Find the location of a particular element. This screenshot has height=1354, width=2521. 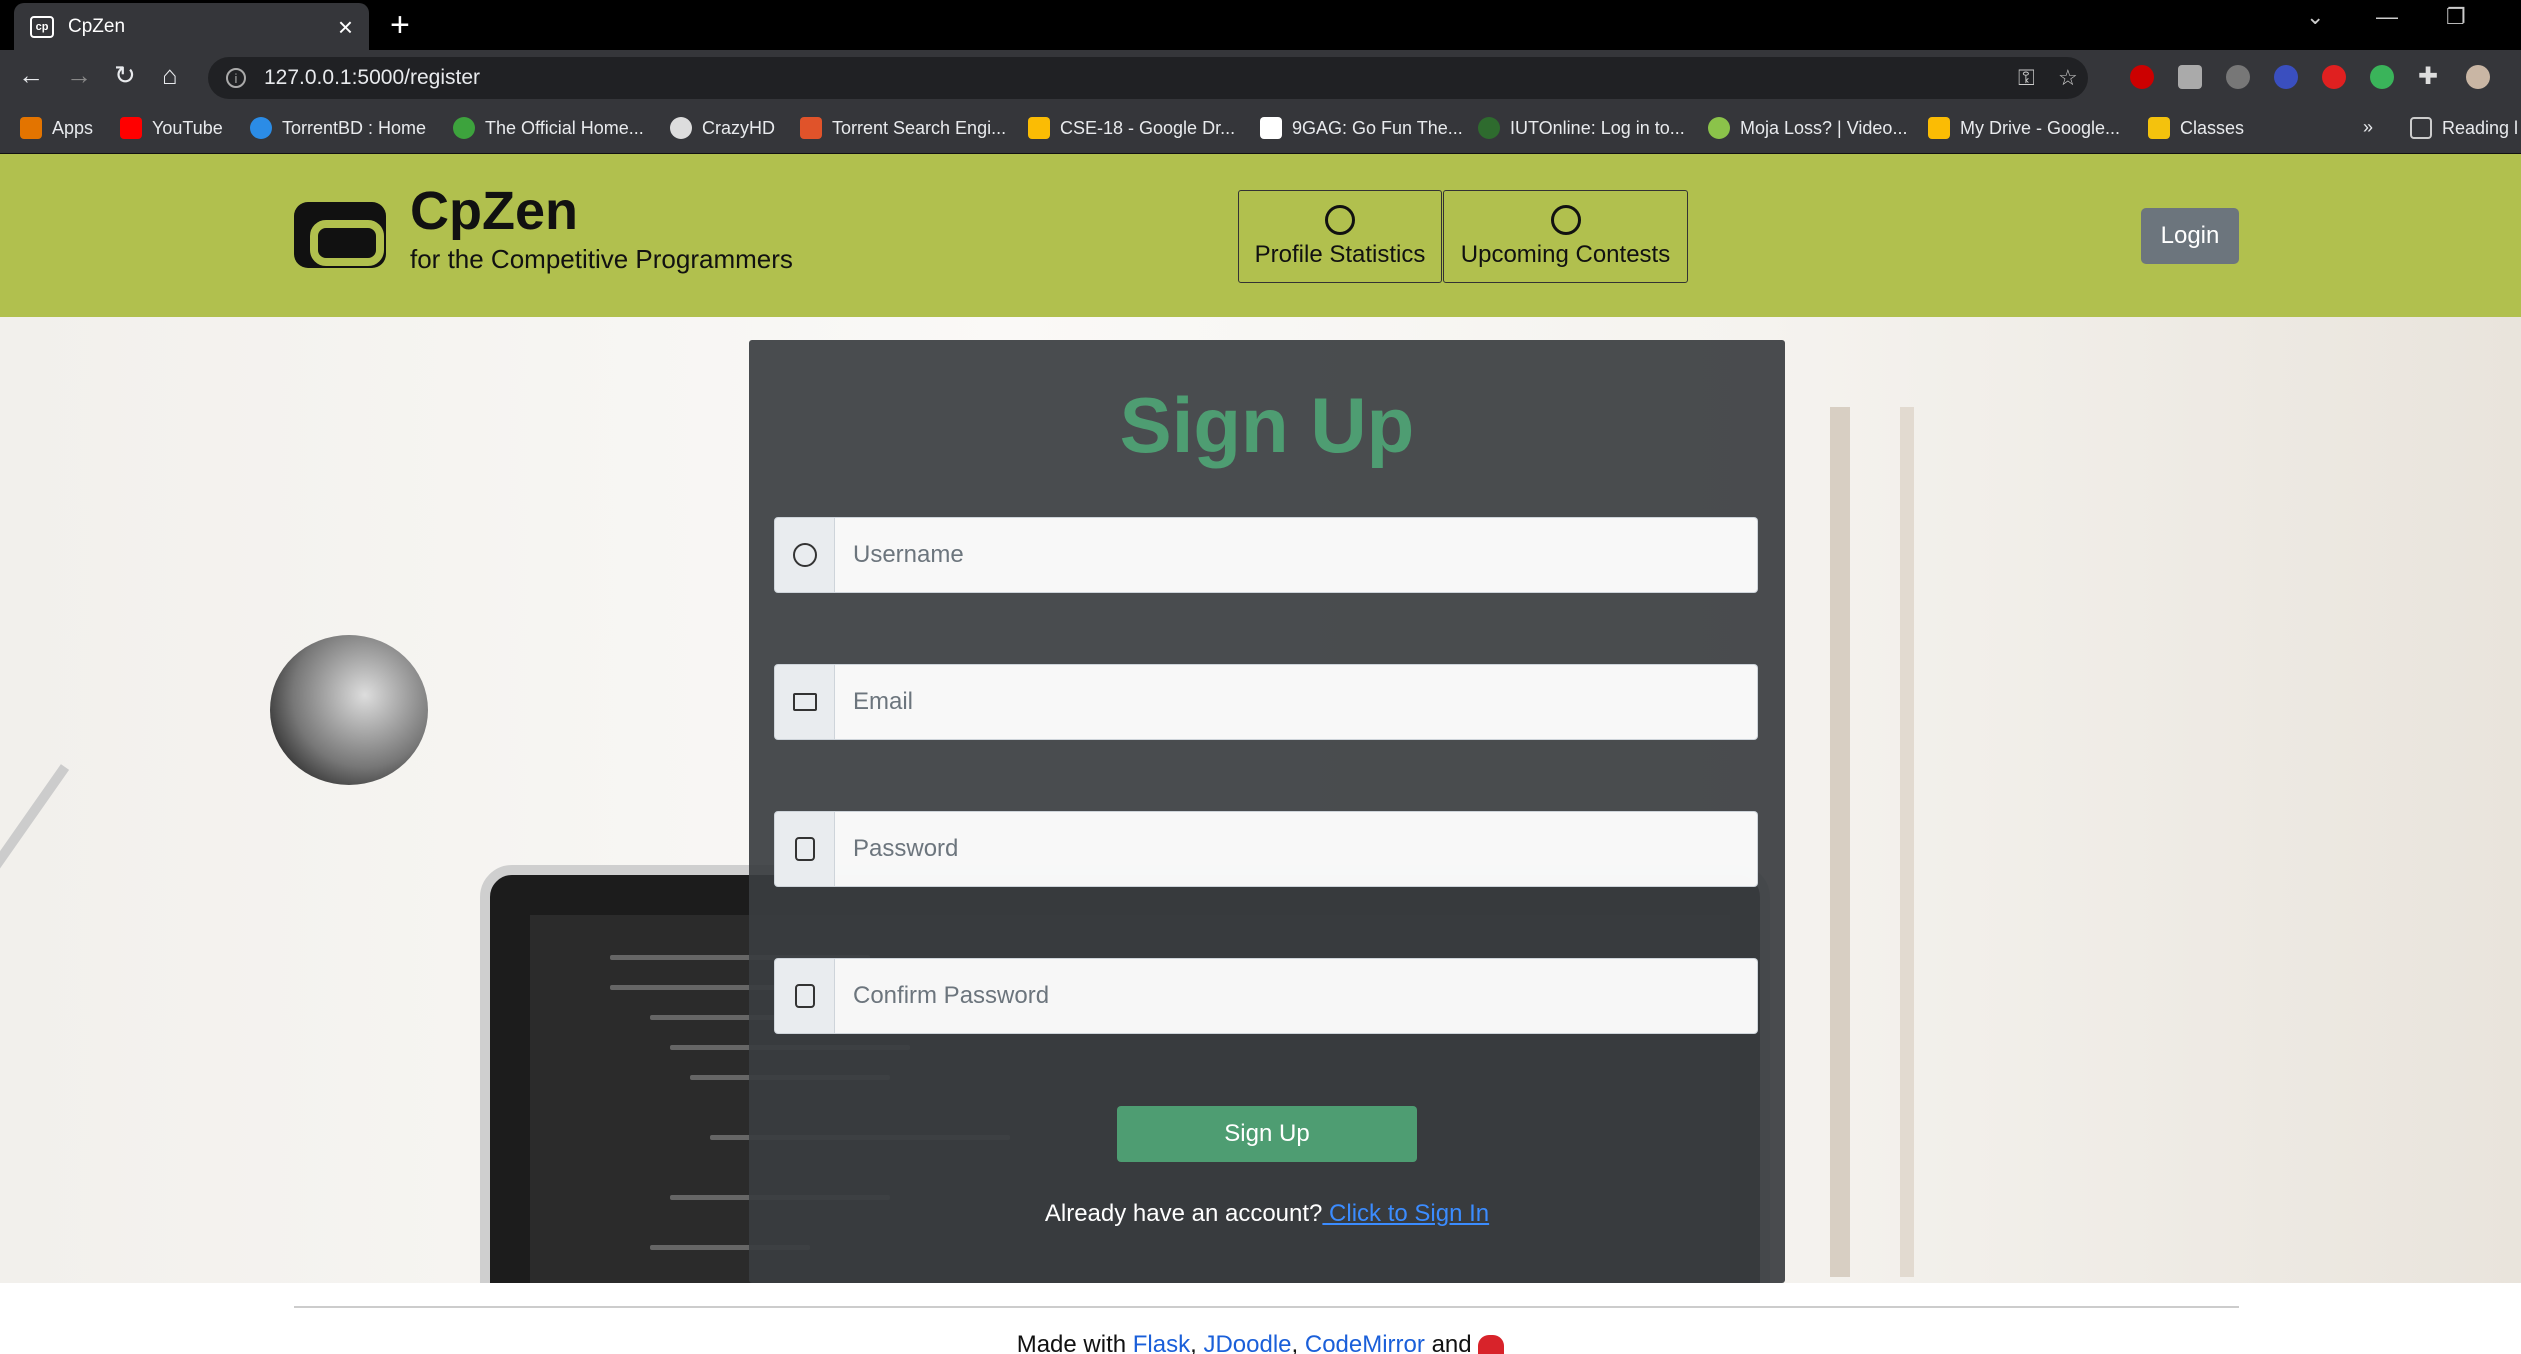

new-tab-icon: + is located at coordinates (400, 25).